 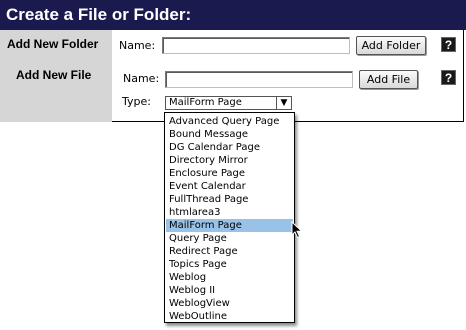 What do you see at coordinates (388, 79) in the screenshot?
I see `add-file-button: Add File` at bounding box center [388, 79].